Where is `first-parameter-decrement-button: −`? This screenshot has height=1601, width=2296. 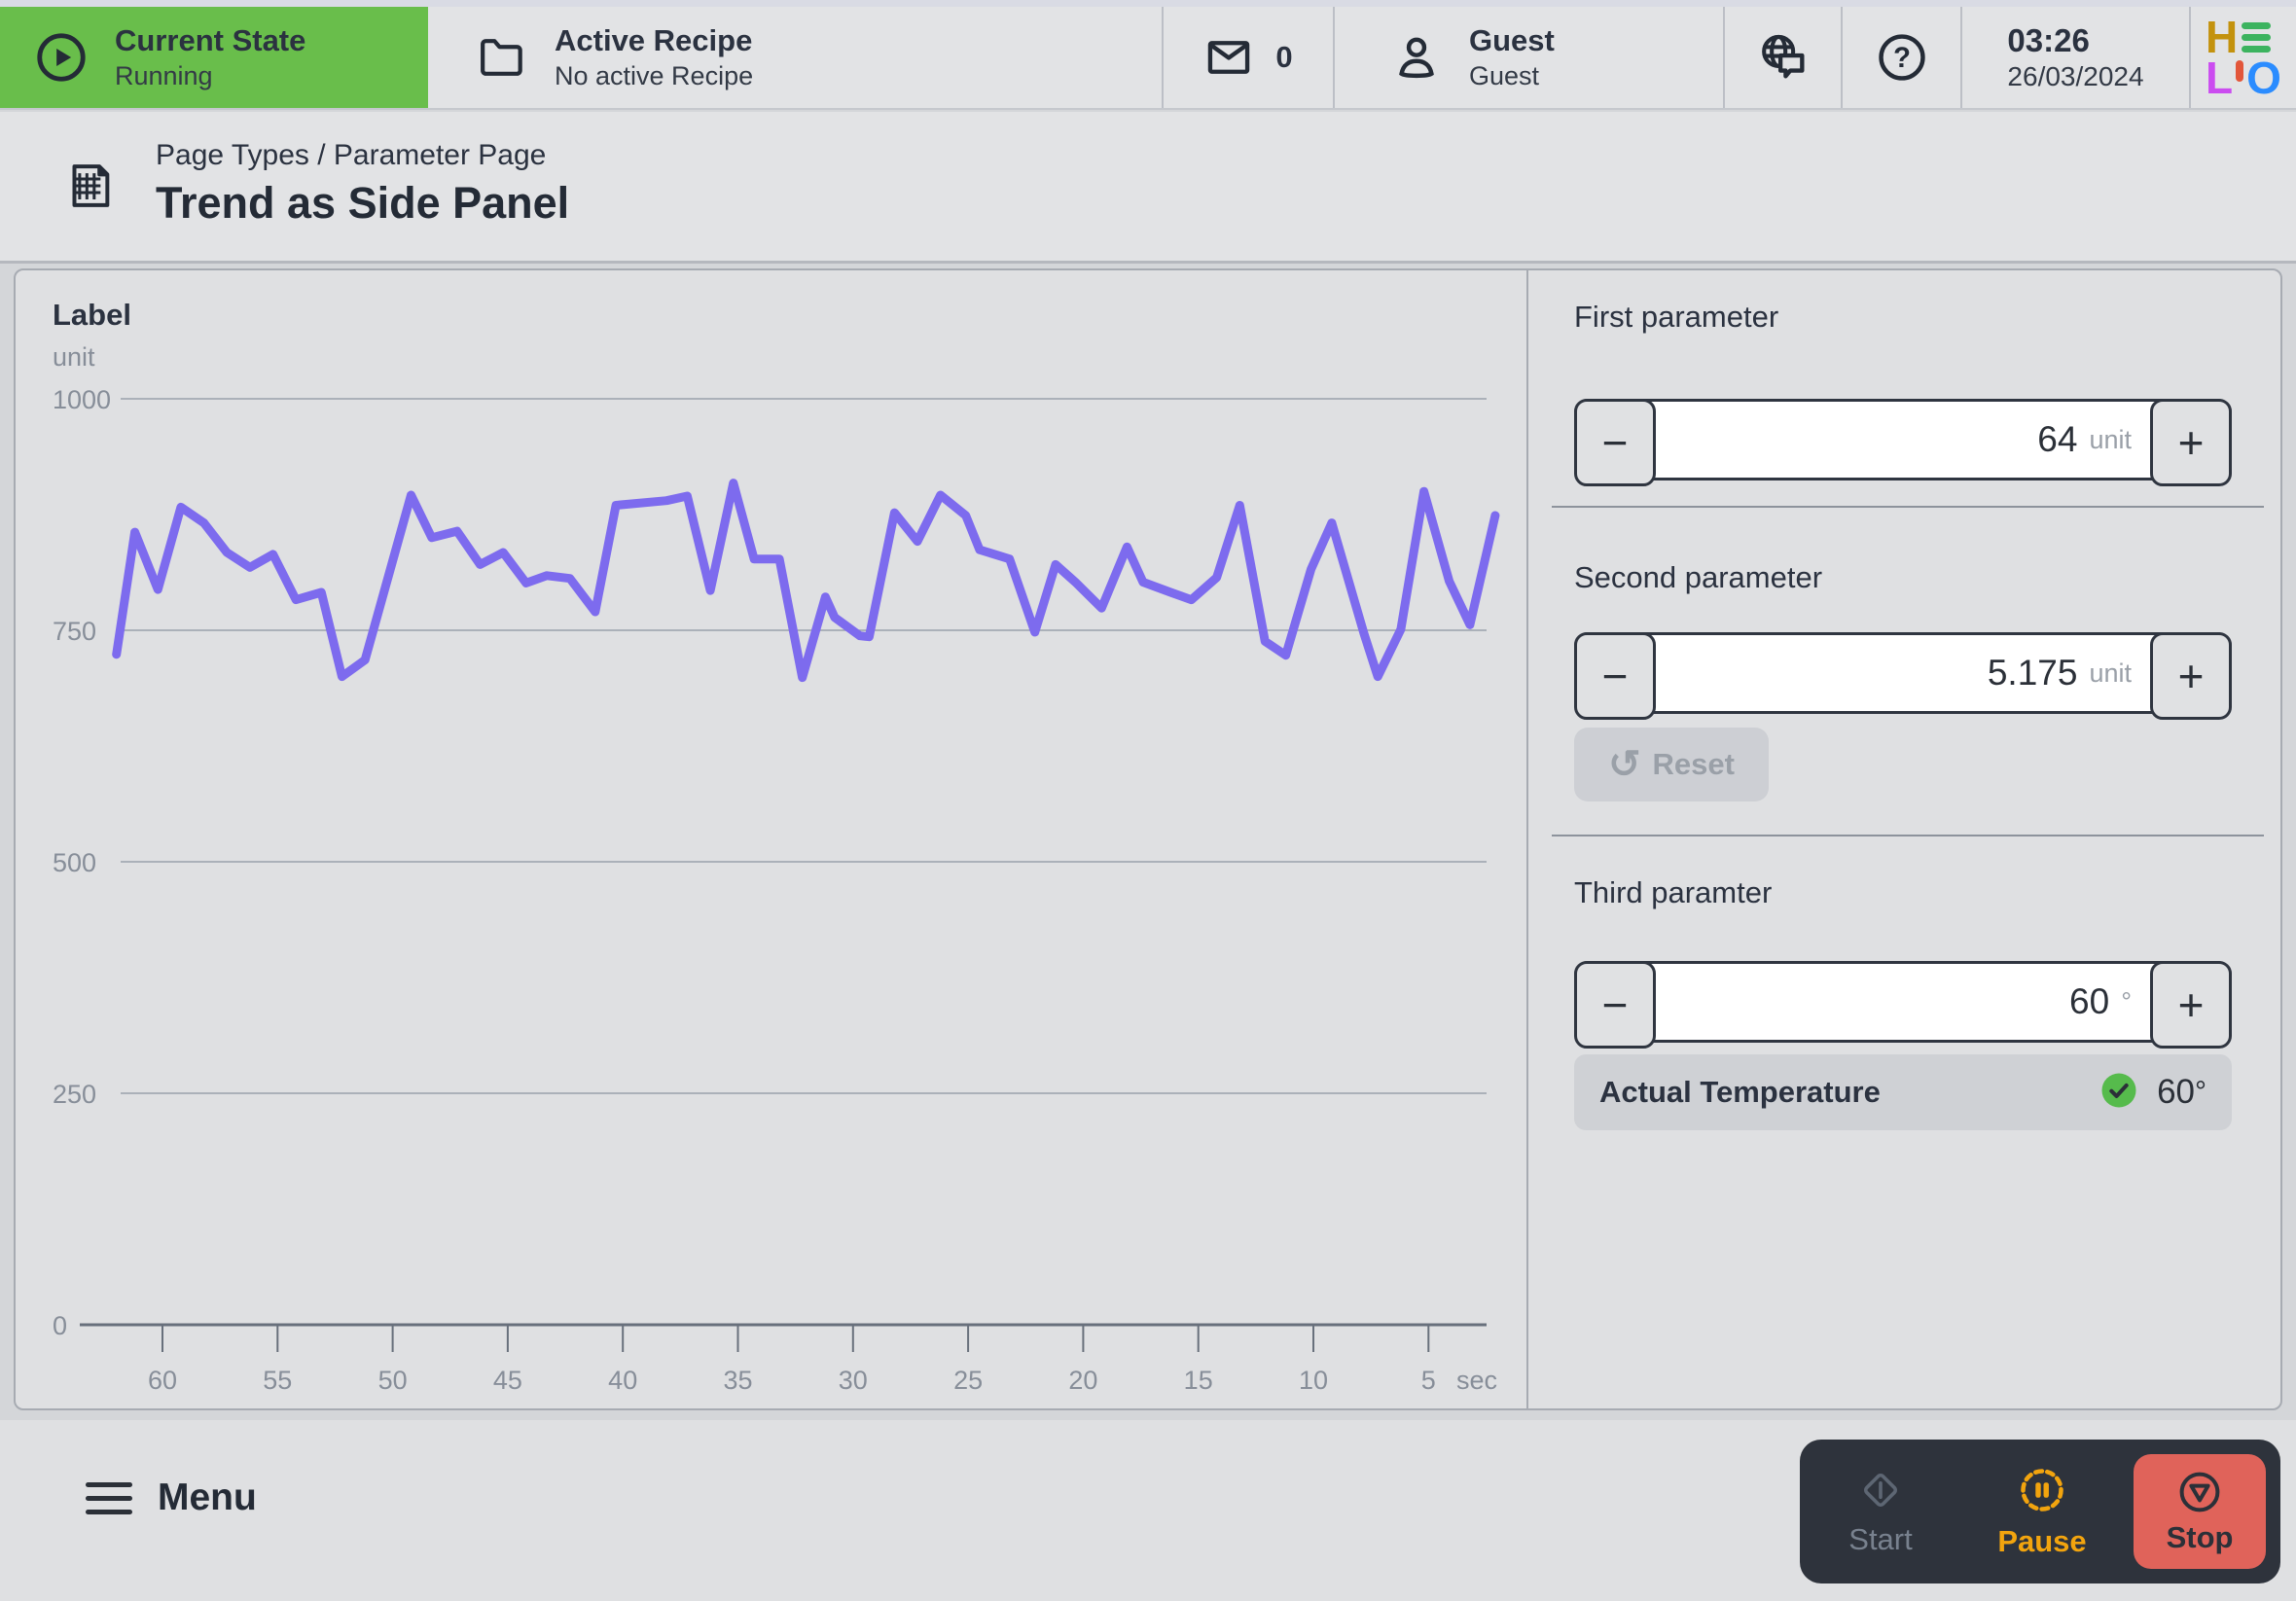 first-parameter-decrement-button: − is located at coordinates (1615, 442).